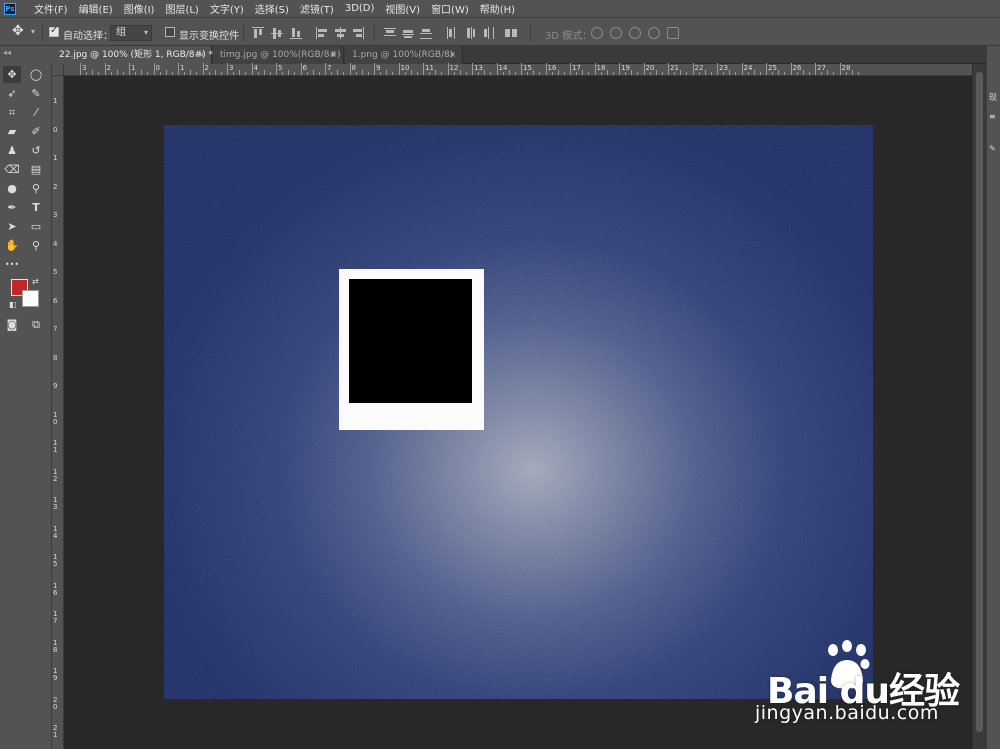 The height and width of the screenshot is (749, 1000). Describe the element at coordinates (227, 8) in the screenshot. I see `menu-type: 文字(Y)` at that location.